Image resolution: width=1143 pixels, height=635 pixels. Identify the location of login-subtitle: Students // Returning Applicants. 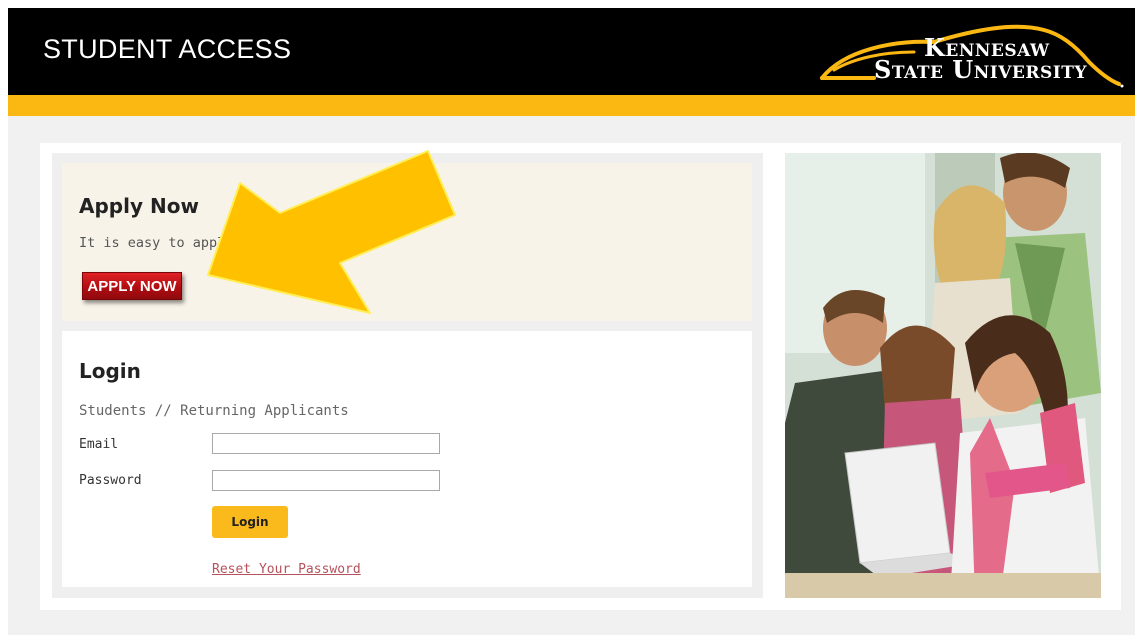
(214, 411).